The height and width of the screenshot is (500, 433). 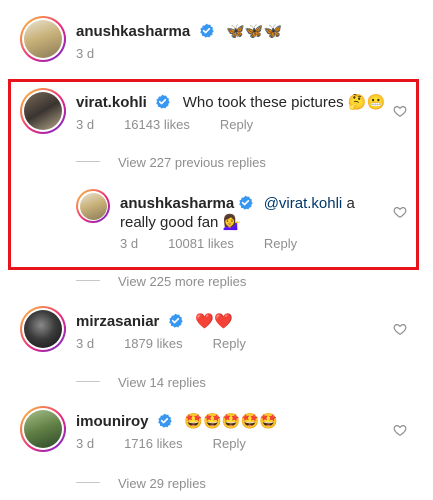 I want to click on comment-text-line2: really good fan 💁‍♀️, so click(x=181, y=222).